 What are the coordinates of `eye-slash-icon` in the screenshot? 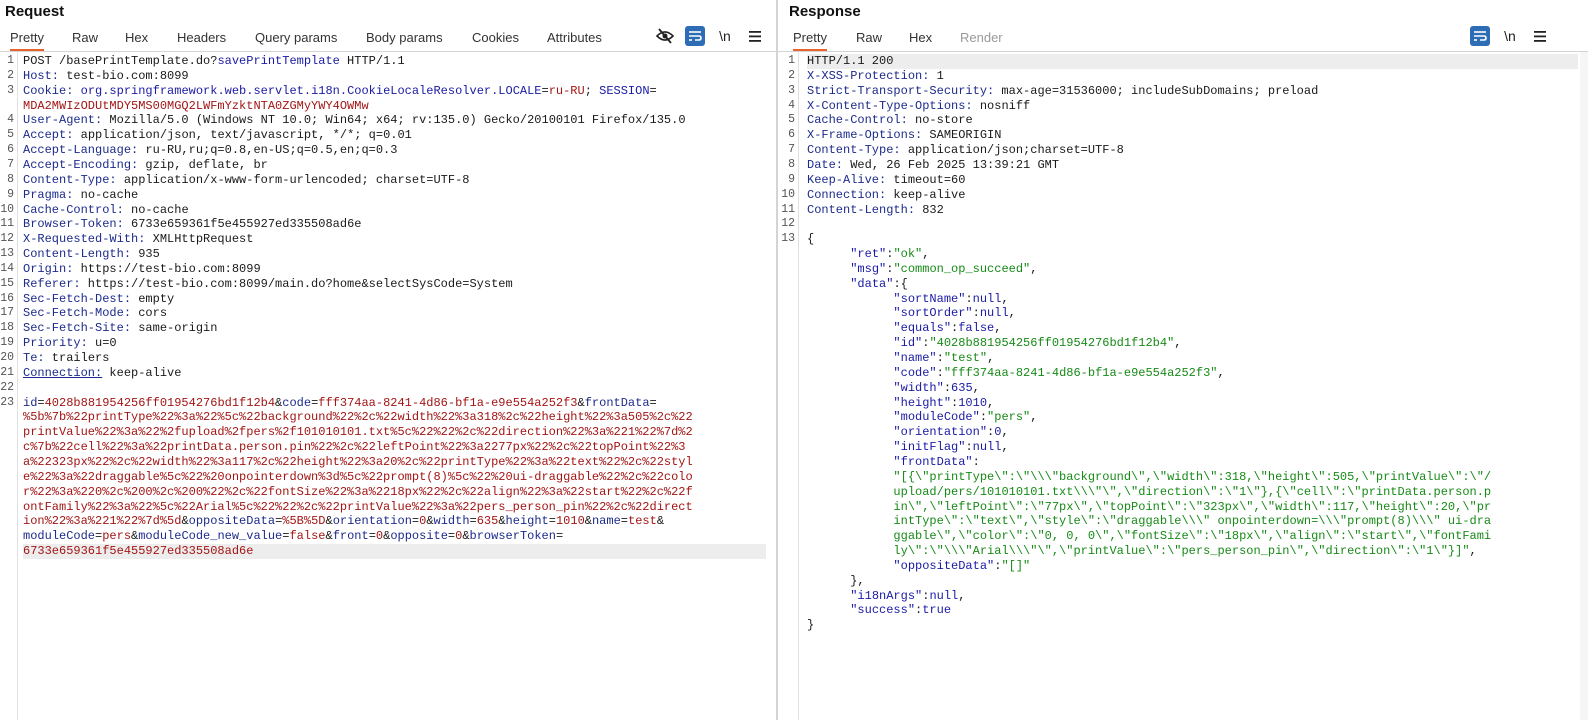 It's located at (665, 36).